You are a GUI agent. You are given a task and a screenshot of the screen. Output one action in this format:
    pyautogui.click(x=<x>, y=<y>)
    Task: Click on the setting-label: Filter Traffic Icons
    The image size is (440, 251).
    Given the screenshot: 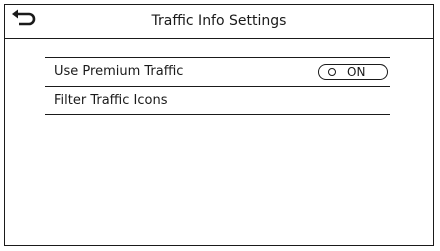 What is the action you would take?
    pyautogui.click(x=111, y=100)
    